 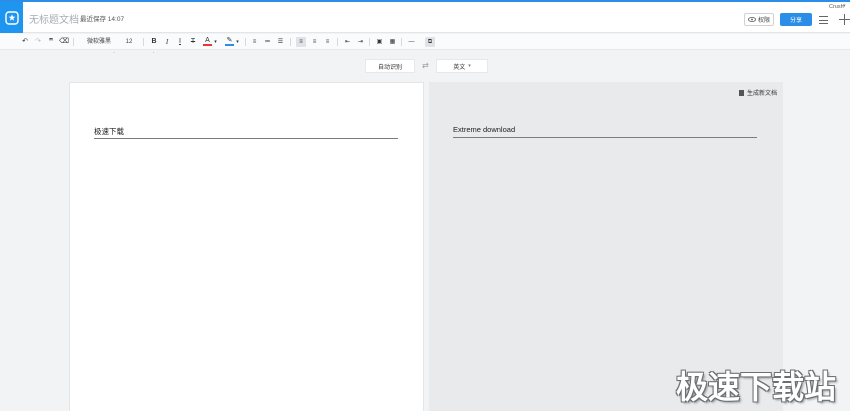 I want to click on target-language-label: 英文, so click(x=459, y=67).